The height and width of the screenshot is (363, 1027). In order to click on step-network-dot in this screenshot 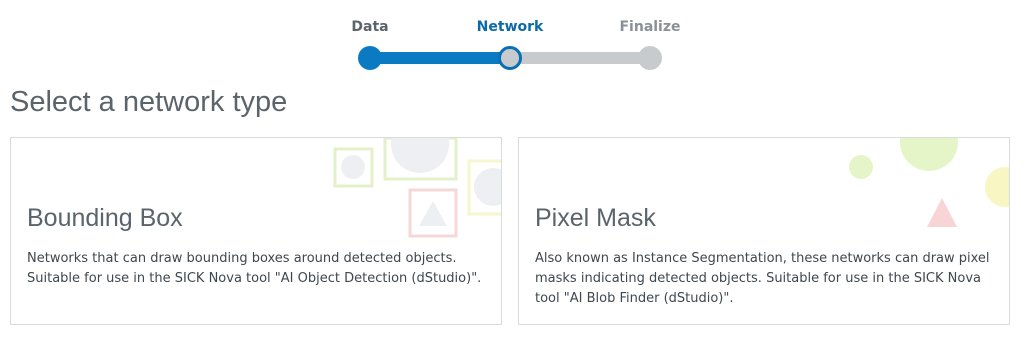, I will do `click(510, 58)`.